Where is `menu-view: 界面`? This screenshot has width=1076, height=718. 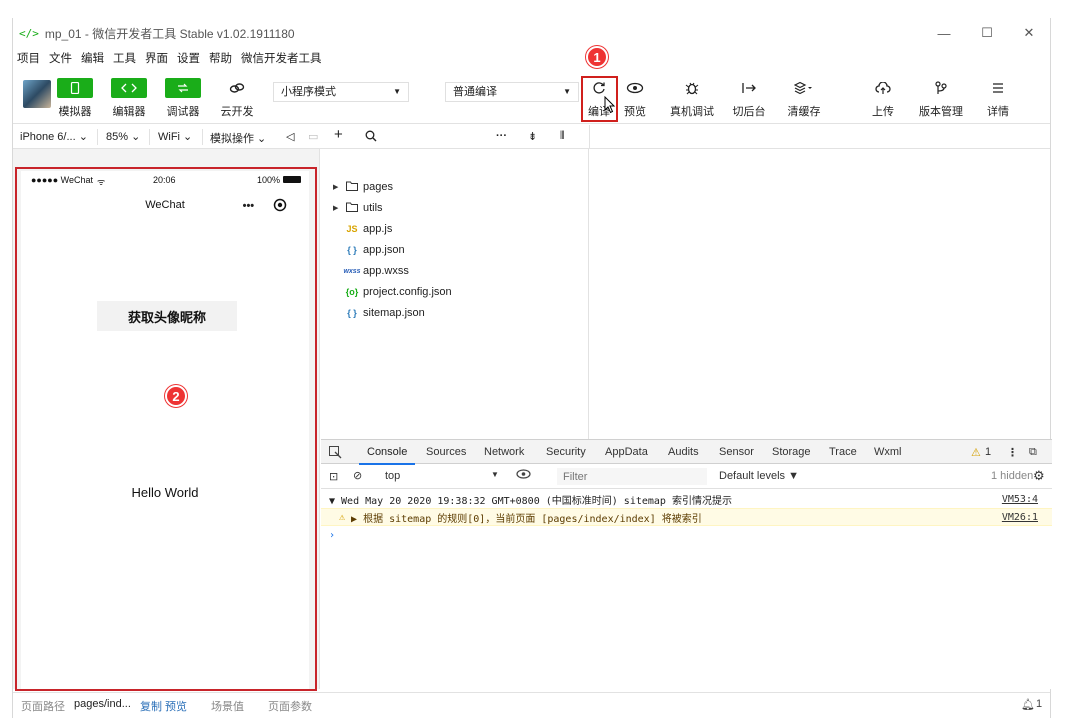 menu-view: 界面 is located at coordinates (156, 58).